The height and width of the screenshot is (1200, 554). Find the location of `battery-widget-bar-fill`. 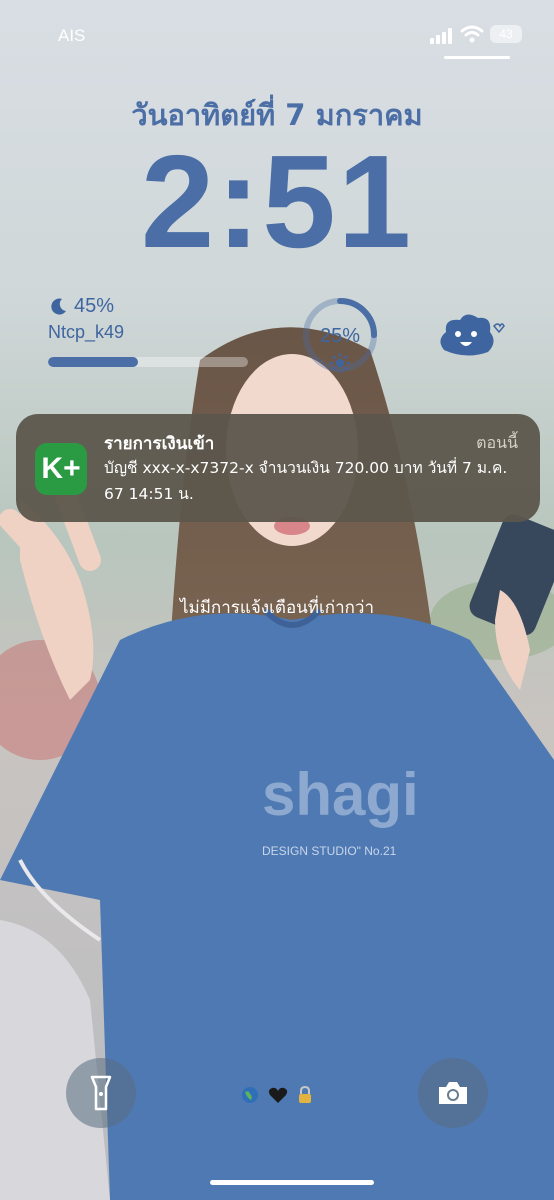

battery-widget-bar-fill is located at coordinates (93, 362).